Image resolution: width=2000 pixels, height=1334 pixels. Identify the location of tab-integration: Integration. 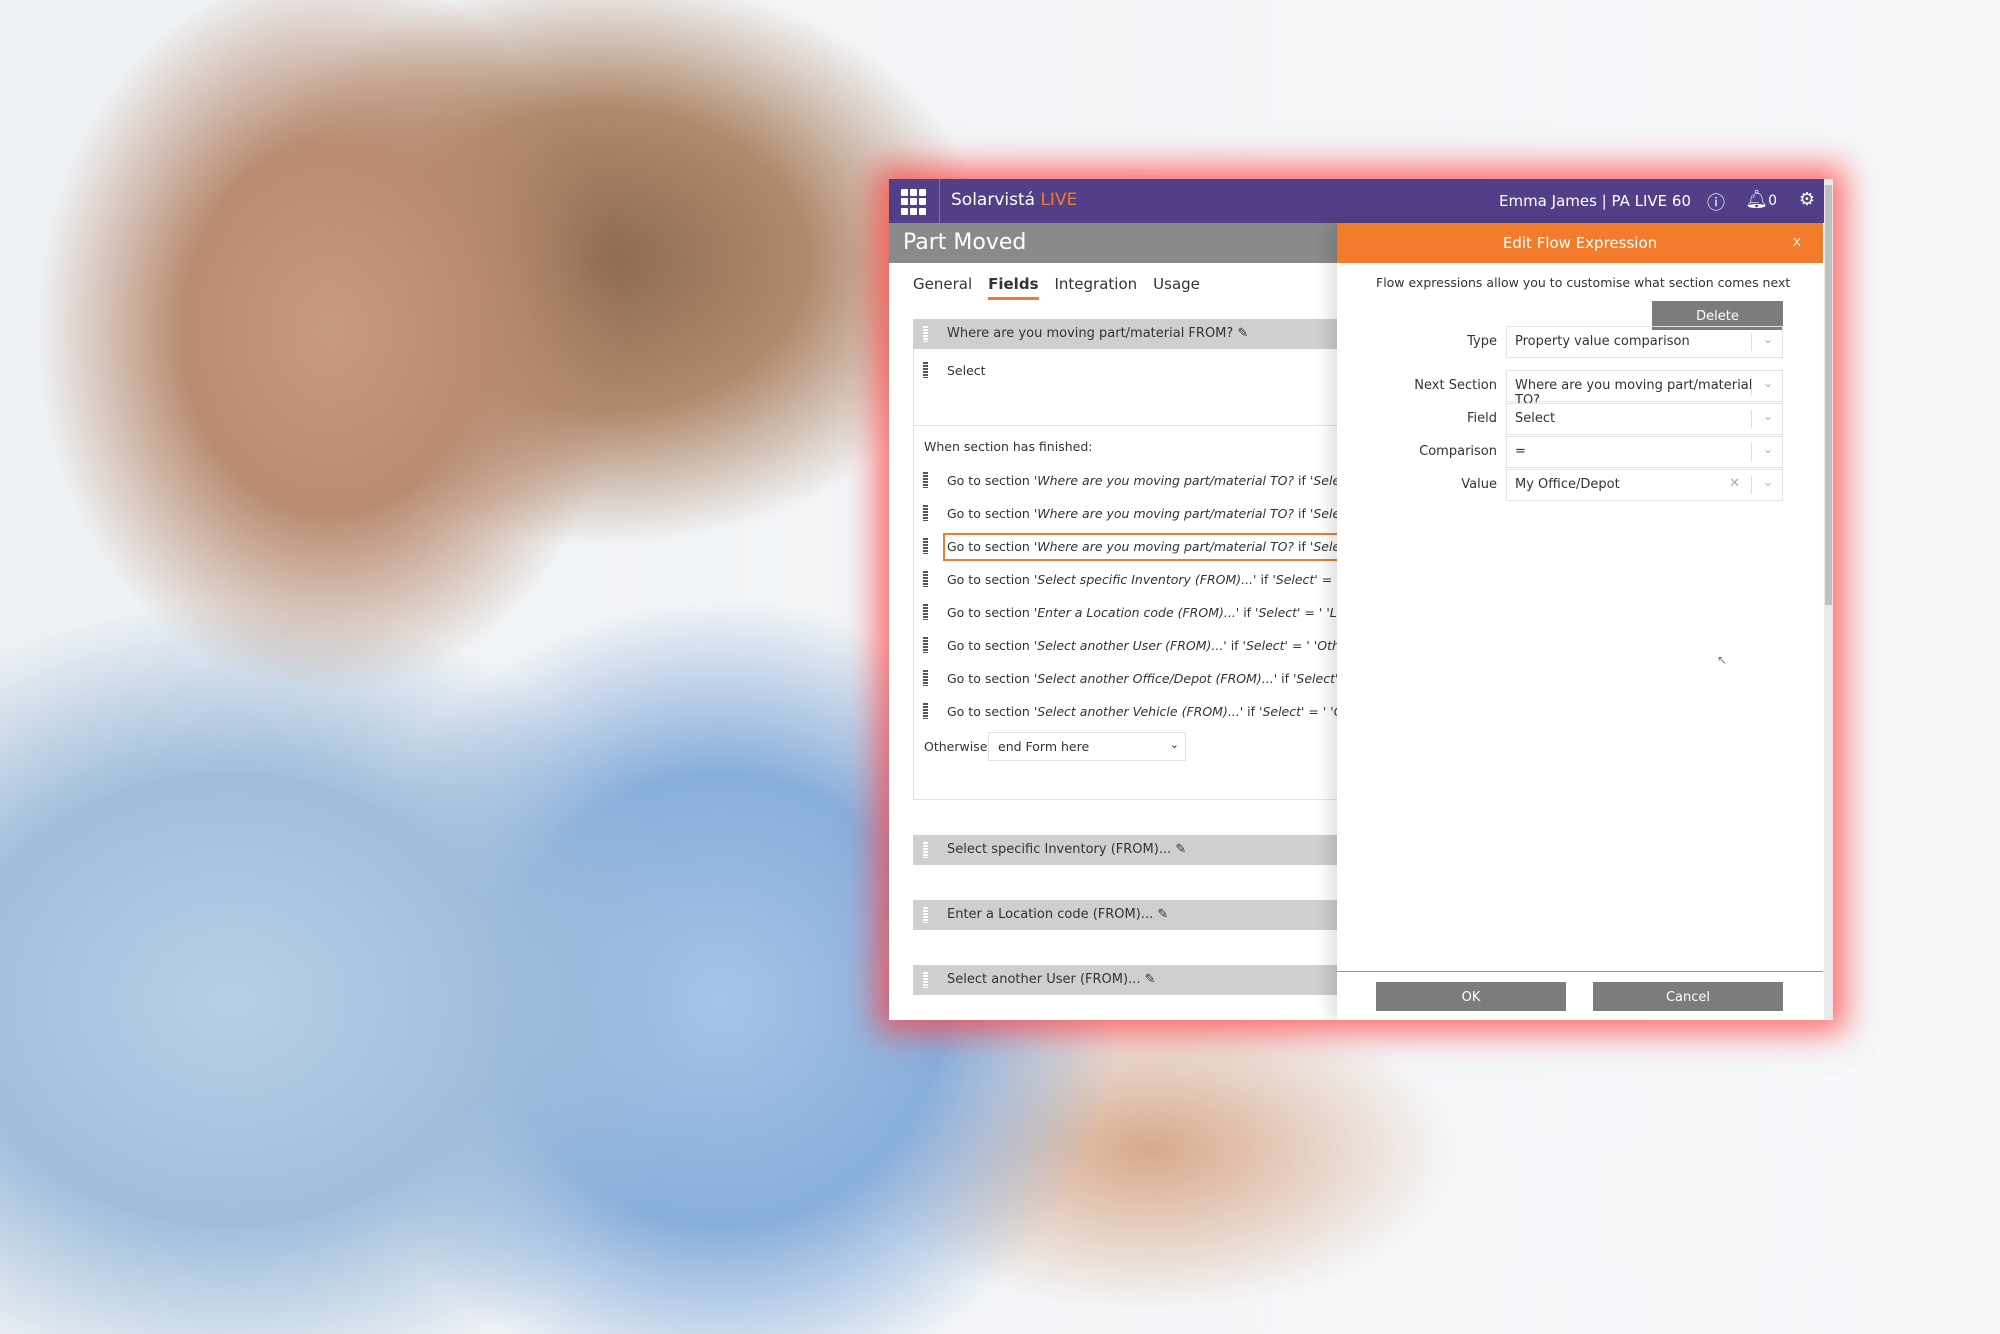
(1096, 286).